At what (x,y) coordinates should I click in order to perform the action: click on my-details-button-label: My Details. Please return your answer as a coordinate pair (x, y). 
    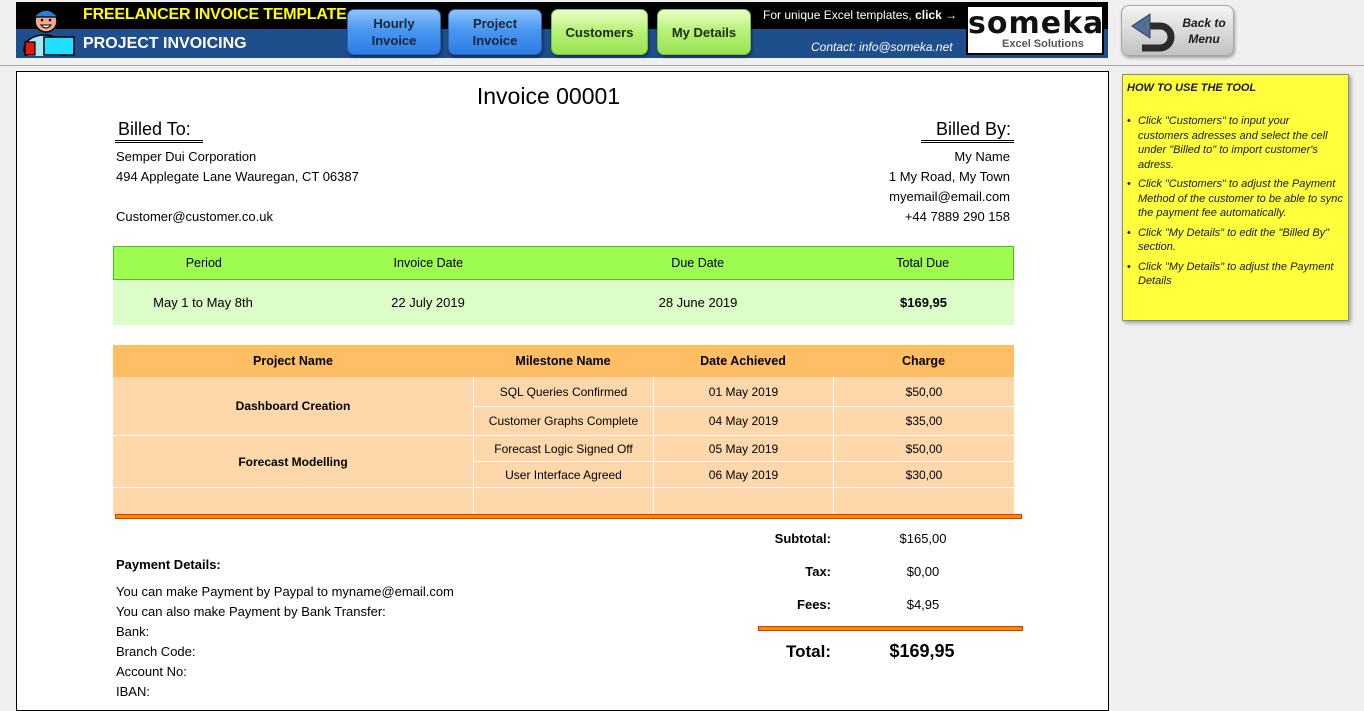
    Looking at the image, I should click on (704, 32).